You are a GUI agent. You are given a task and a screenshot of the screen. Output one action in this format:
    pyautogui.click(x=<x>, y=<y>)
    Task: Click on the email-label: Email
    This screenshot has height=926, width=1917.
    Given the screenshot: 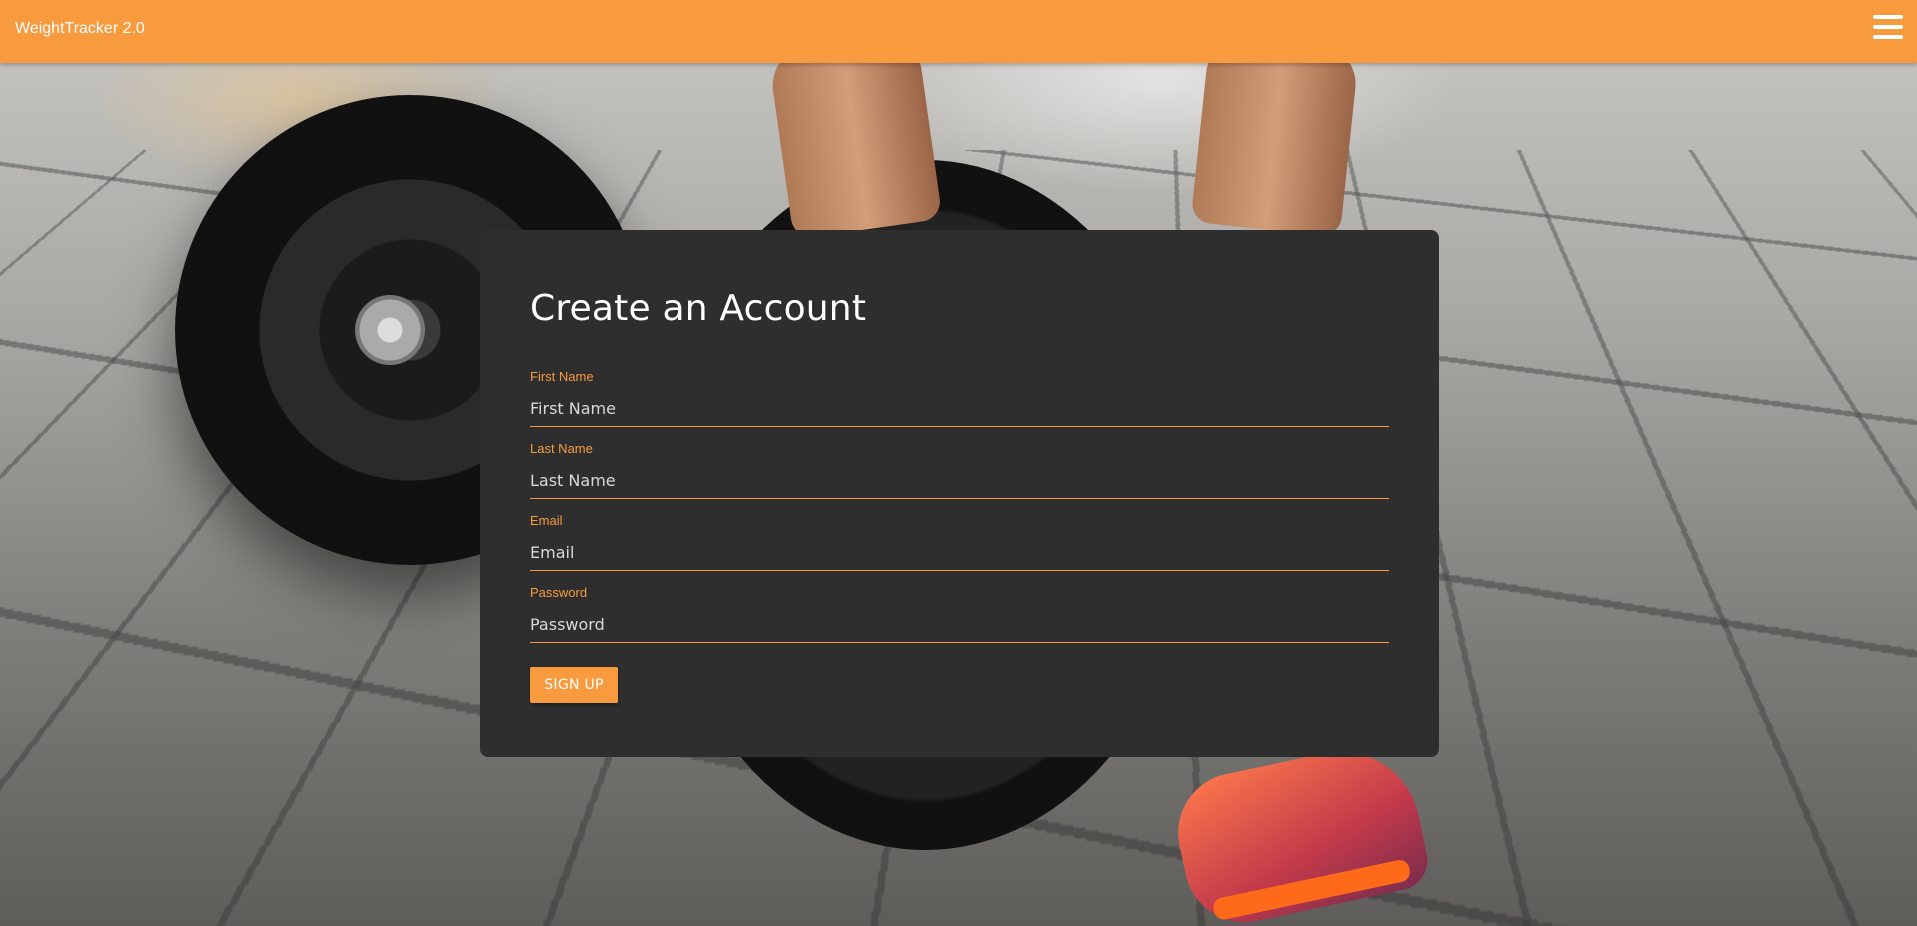 What is the action you would take?
    pyautogui.click(x=546, y=520)
    